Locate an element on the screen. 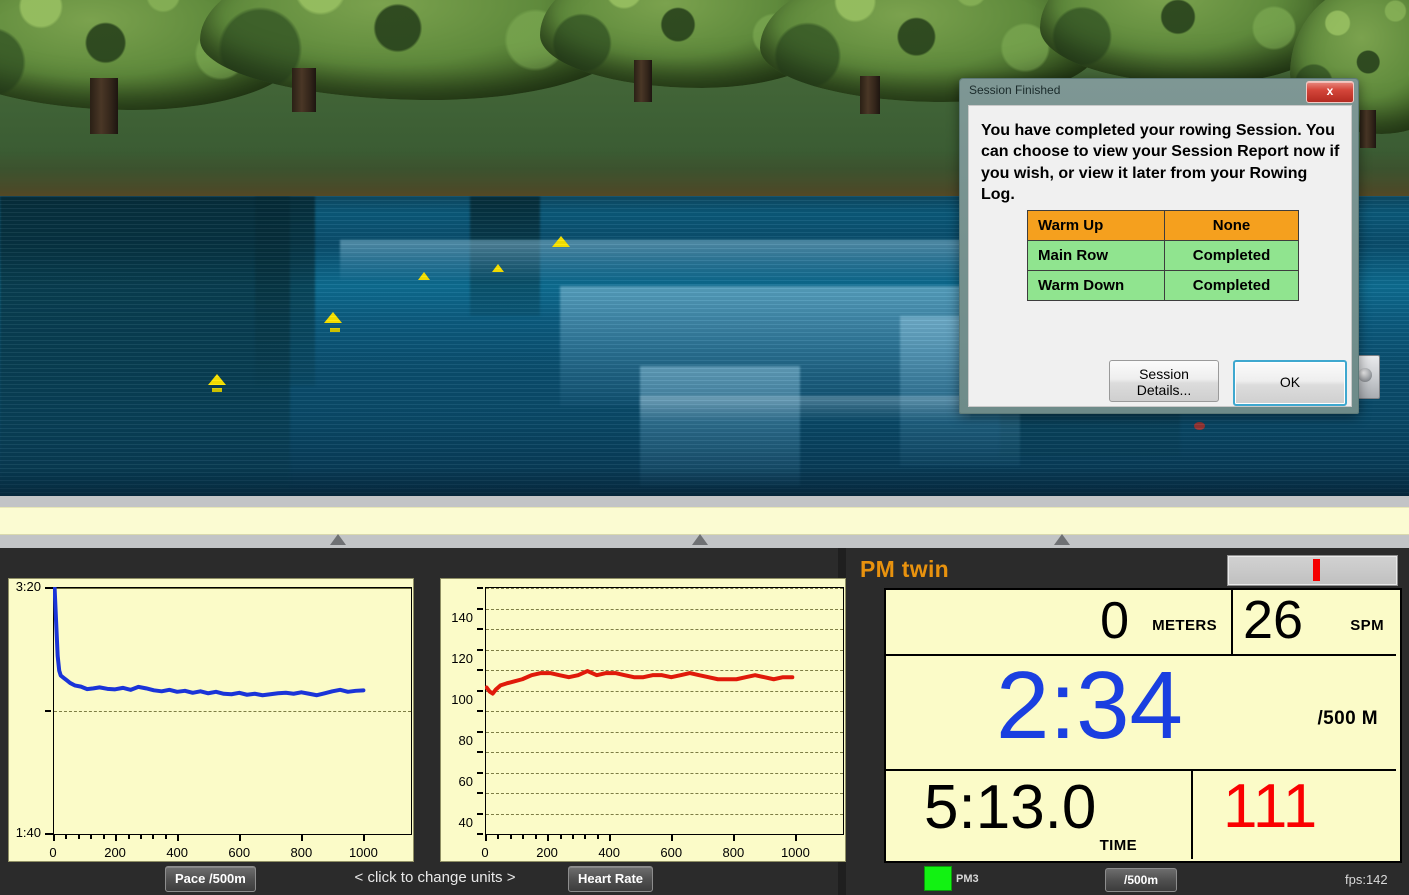  table-row: Warm Up None is located at coordinates (1163, 225).